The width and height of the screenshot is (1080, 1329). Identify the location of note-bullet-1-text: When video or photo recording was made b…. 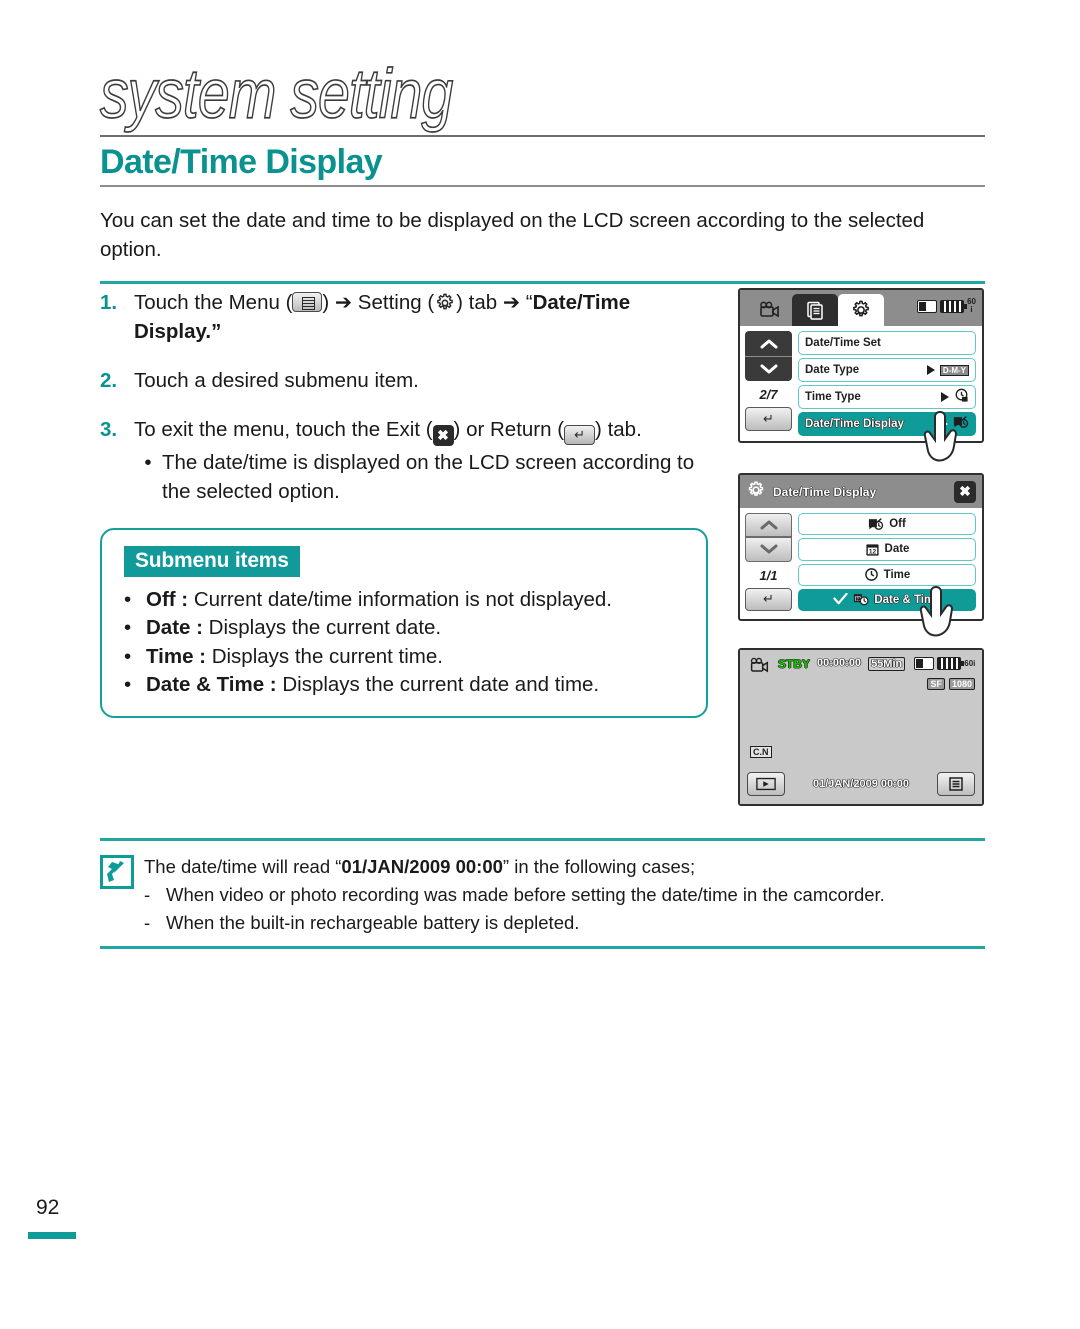
(525, 894).